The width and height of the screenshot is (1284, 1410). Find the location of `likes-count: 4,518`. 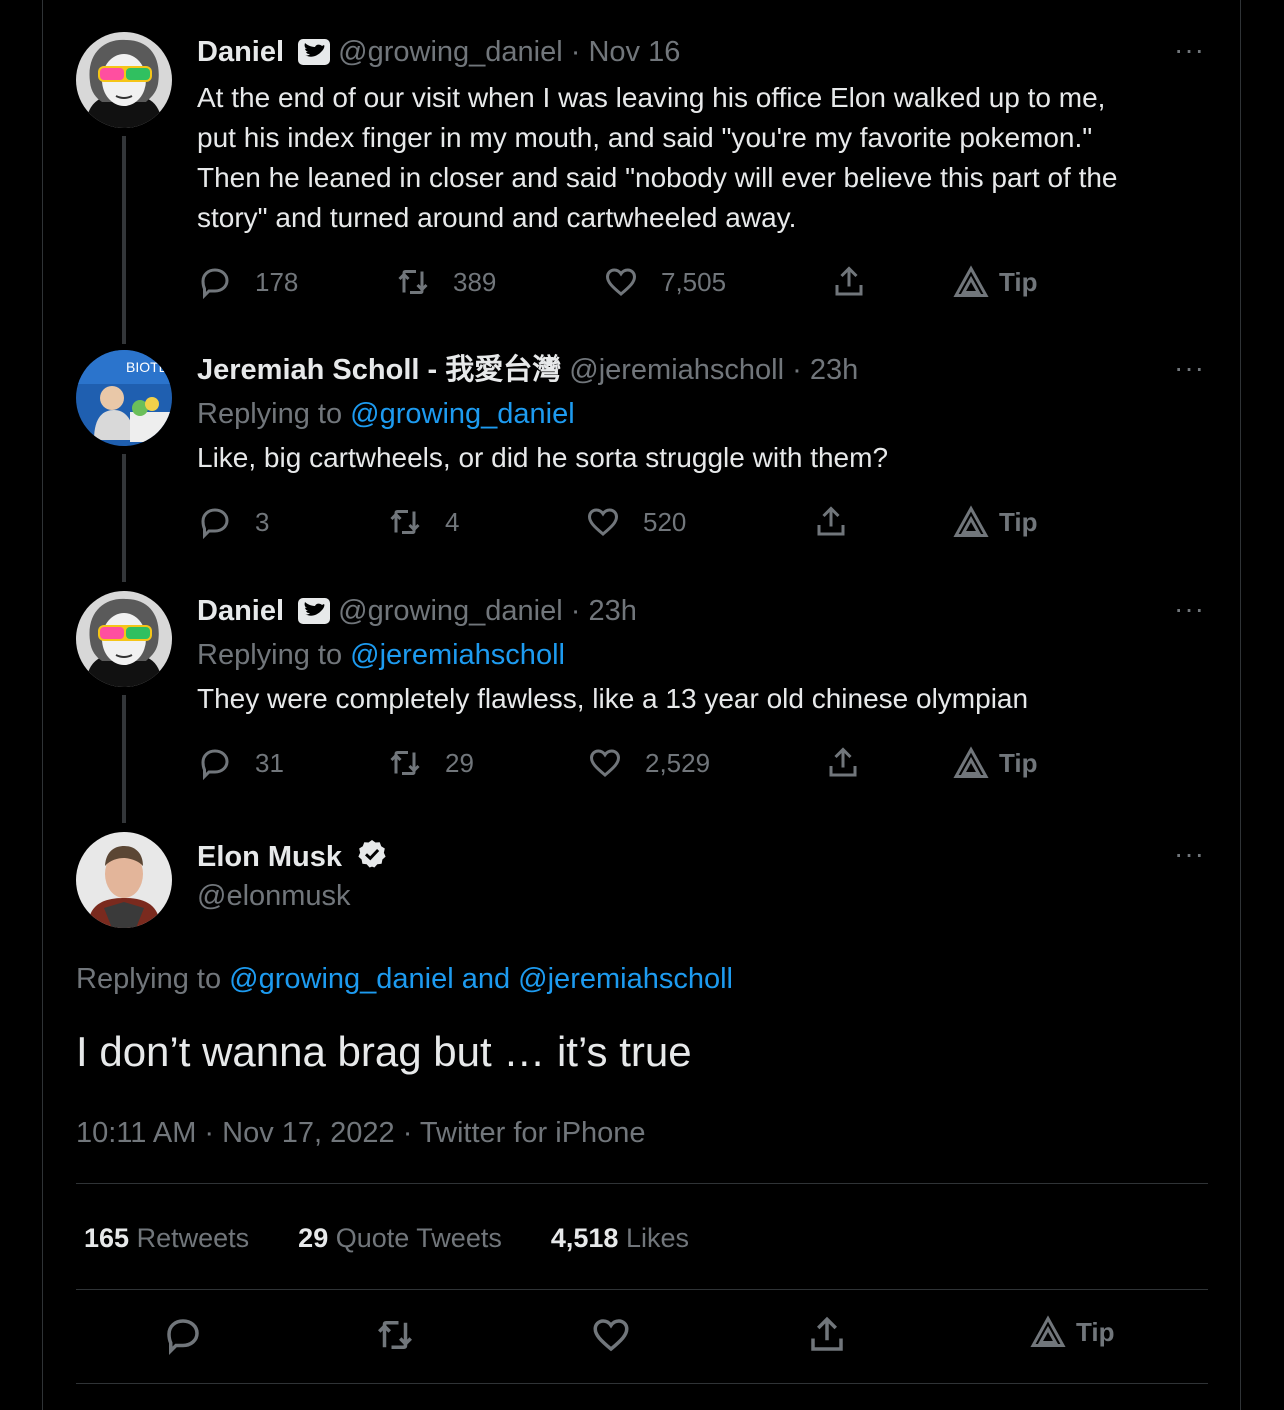

likes-count: 4,518 is located at coordinates (584, 1238).